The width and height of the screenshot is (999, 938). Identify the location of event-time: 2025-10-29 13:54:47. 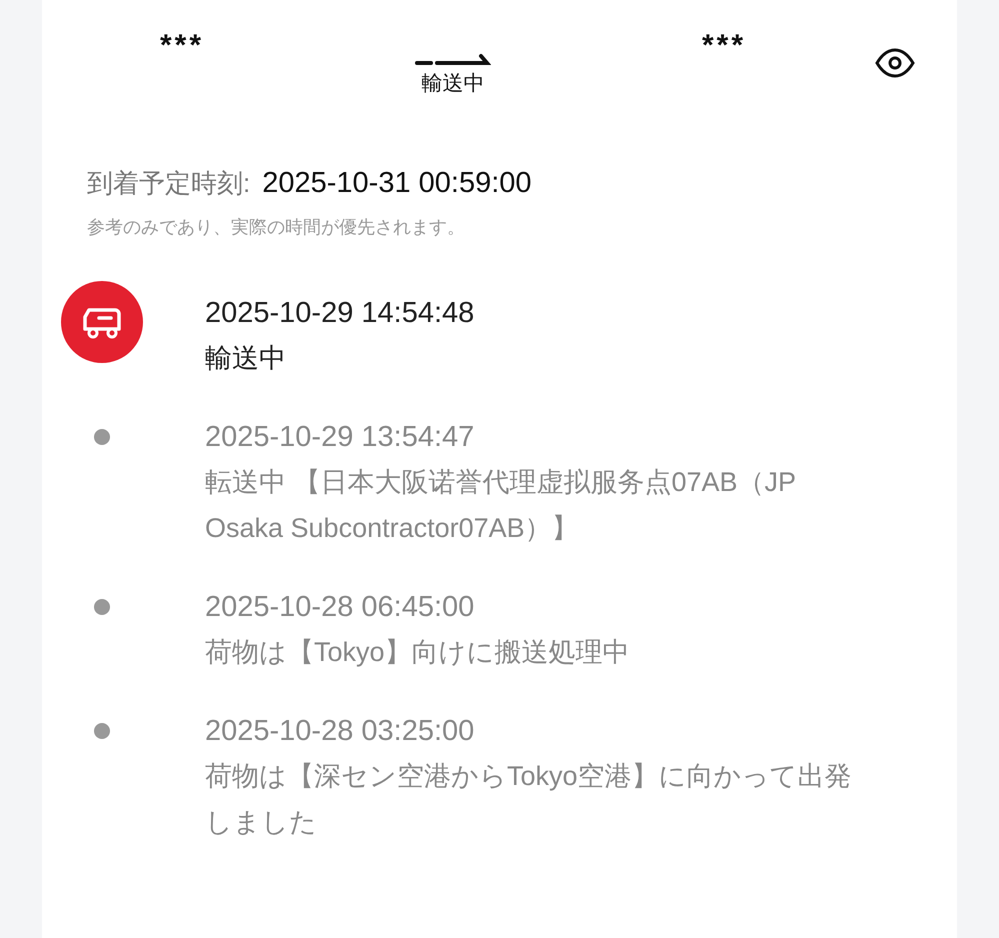
(340, 437).